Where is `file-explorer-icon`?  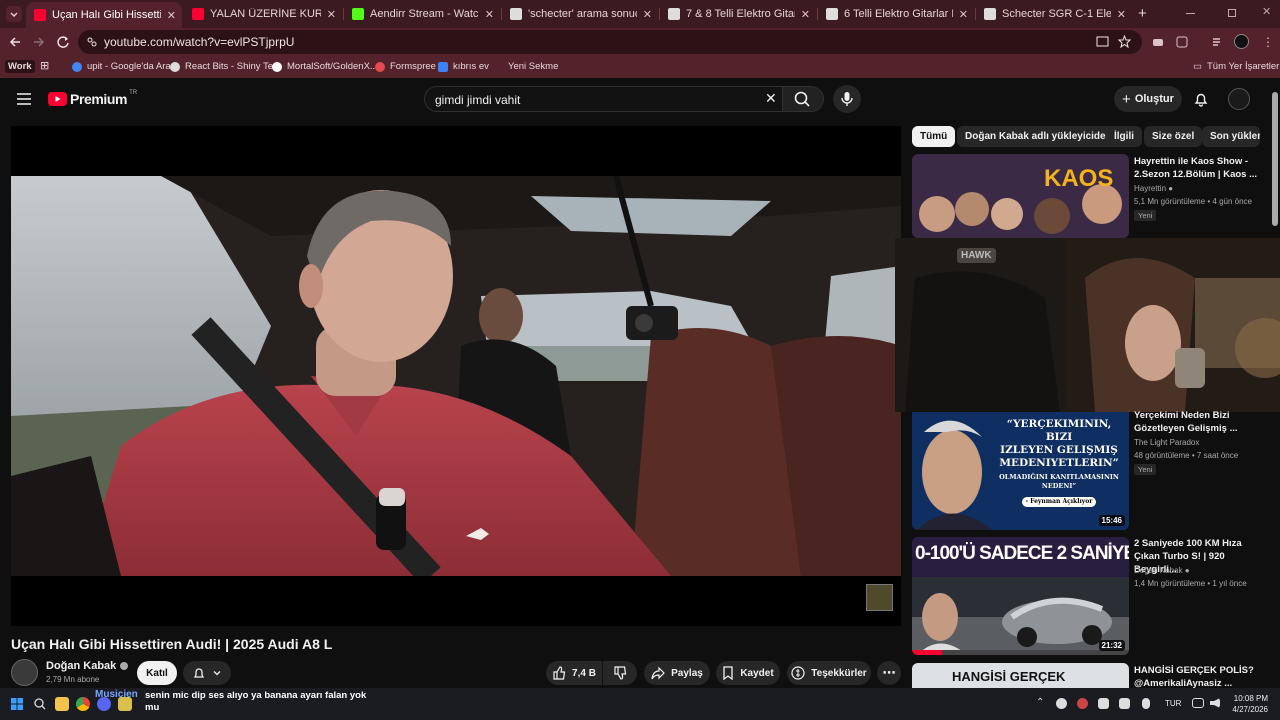
file-explorer-icon is located at coordinates (62, 704).